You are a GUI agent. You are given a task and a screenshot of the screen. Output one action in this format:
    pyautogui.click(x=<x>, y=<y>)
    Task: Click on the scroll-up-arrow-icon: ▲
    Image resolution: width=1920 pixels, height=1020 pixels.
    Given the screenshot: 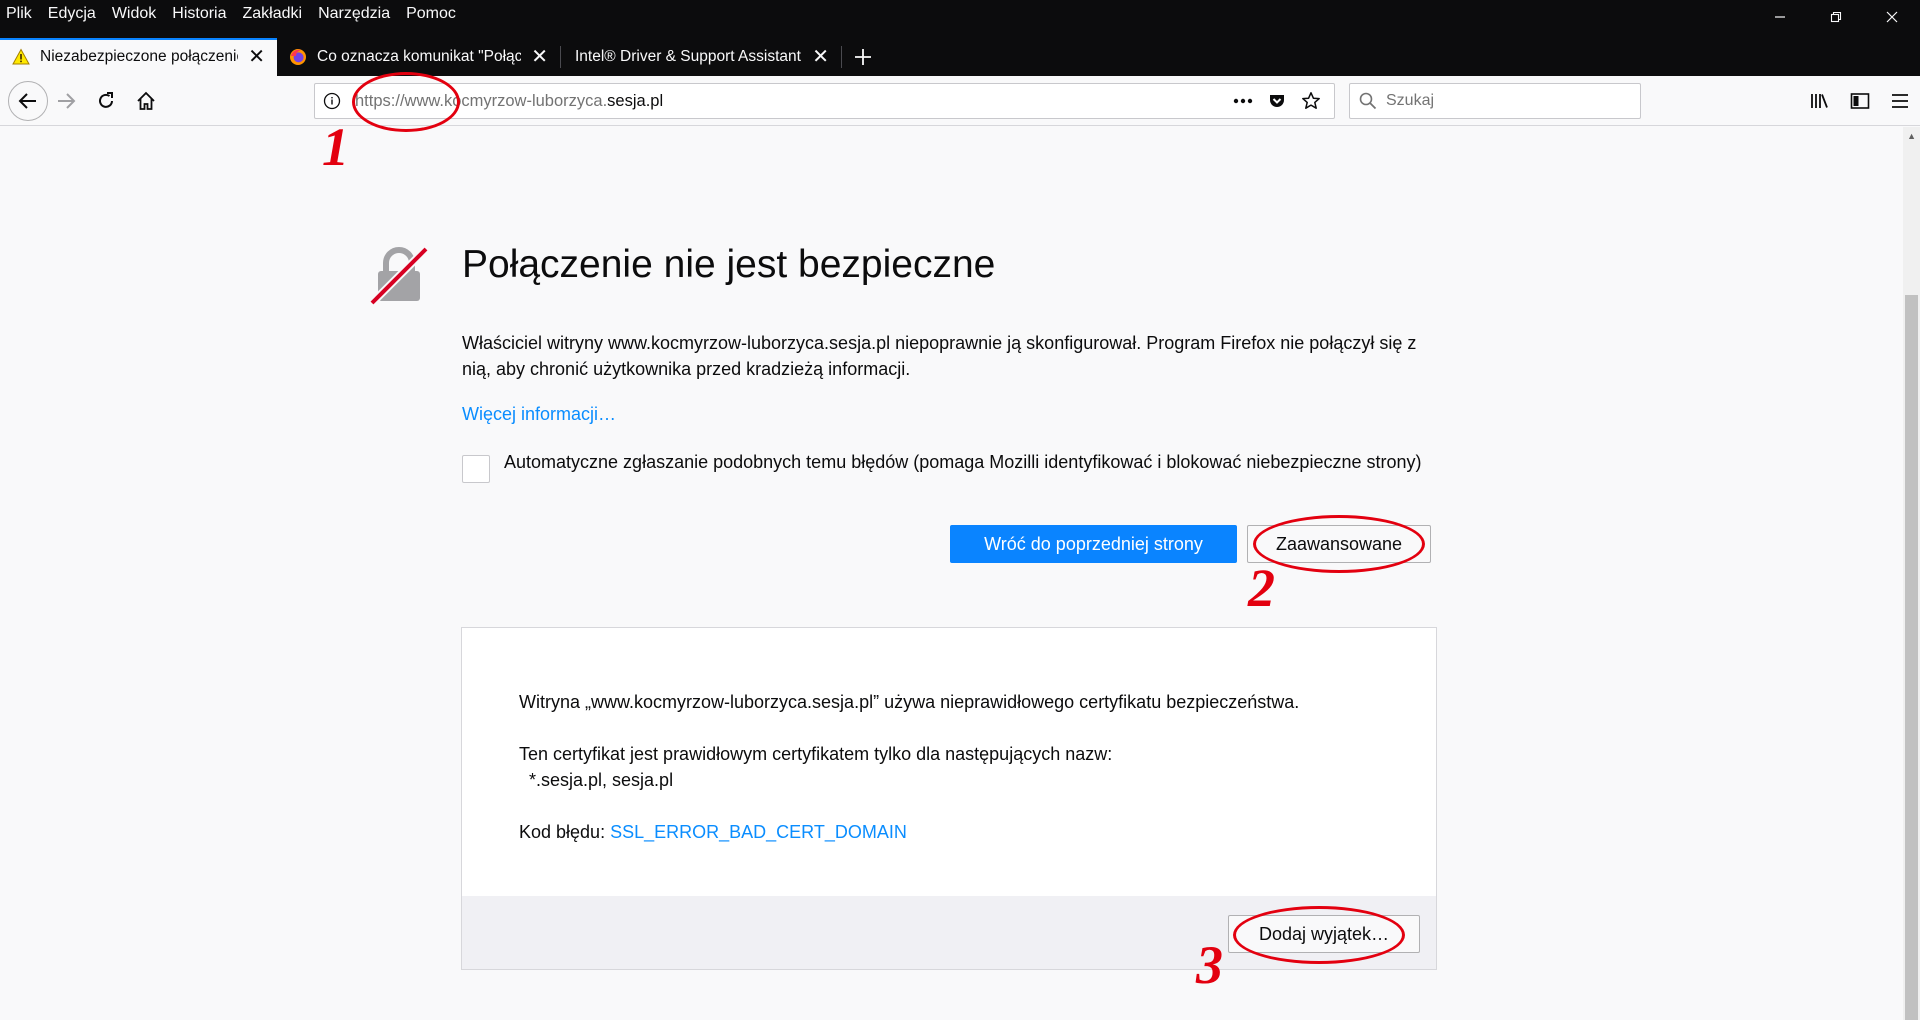 What is the action you would take?
    pyautogui.click(x=1911, y=136)
    